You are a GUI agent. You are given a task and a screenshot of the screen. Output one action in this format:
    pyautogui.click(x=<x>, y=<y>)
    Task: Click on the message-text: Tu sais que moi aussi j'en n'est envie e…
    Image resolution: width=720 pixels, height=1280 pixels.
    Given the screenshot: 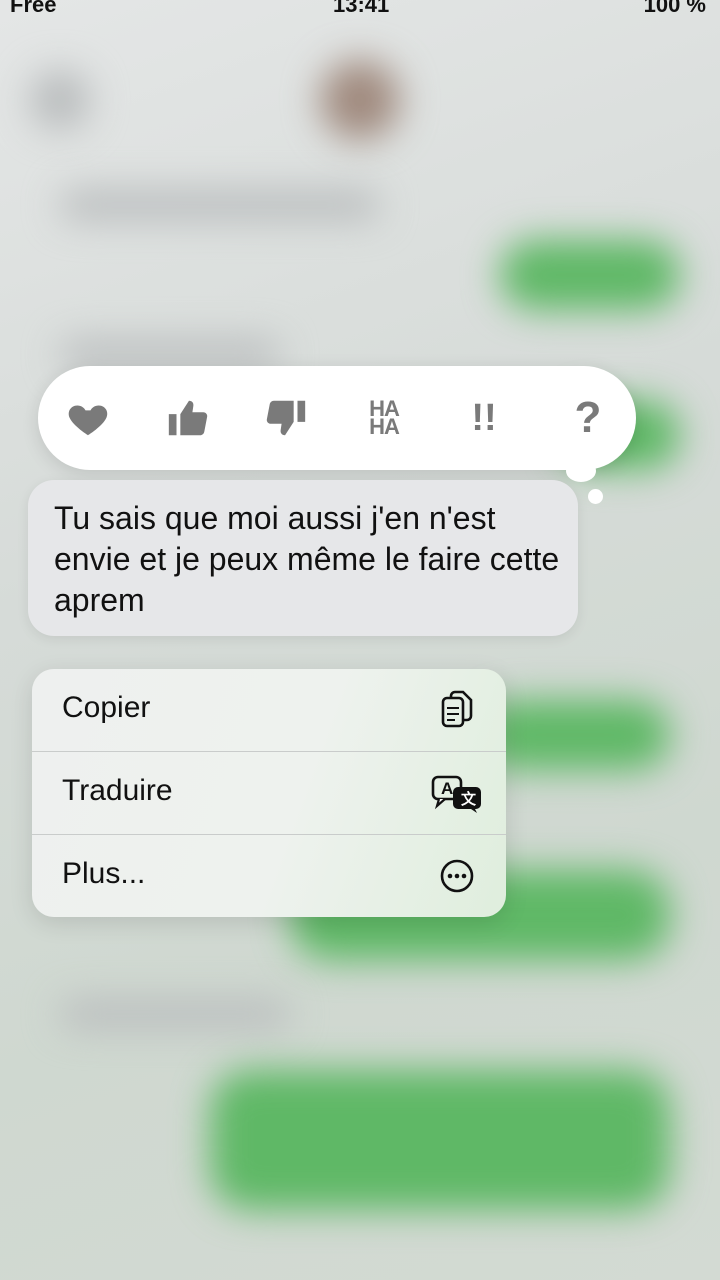 What is the action you would take?
    pyautogui.click(x=307, y=559)
    